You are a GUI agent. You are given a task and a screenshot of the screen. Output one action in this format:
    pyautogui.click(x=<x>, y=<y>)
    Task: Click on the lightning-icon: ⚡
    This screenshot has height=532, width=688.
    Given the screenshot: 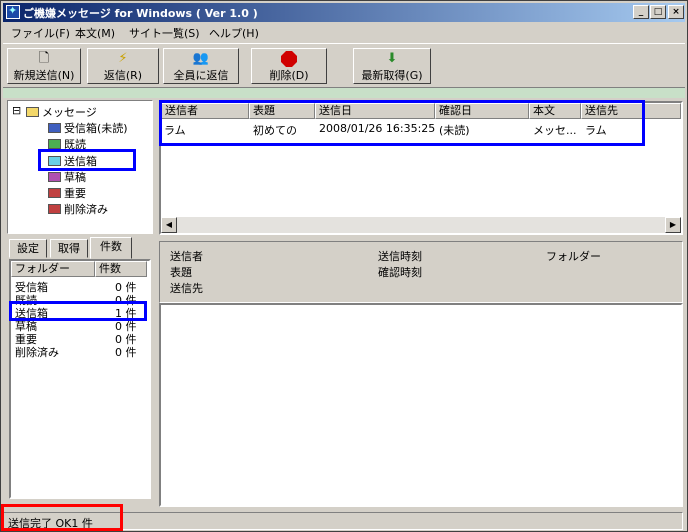 What is the action you would take?
    pyautogui.click(x=123, y=58)
    